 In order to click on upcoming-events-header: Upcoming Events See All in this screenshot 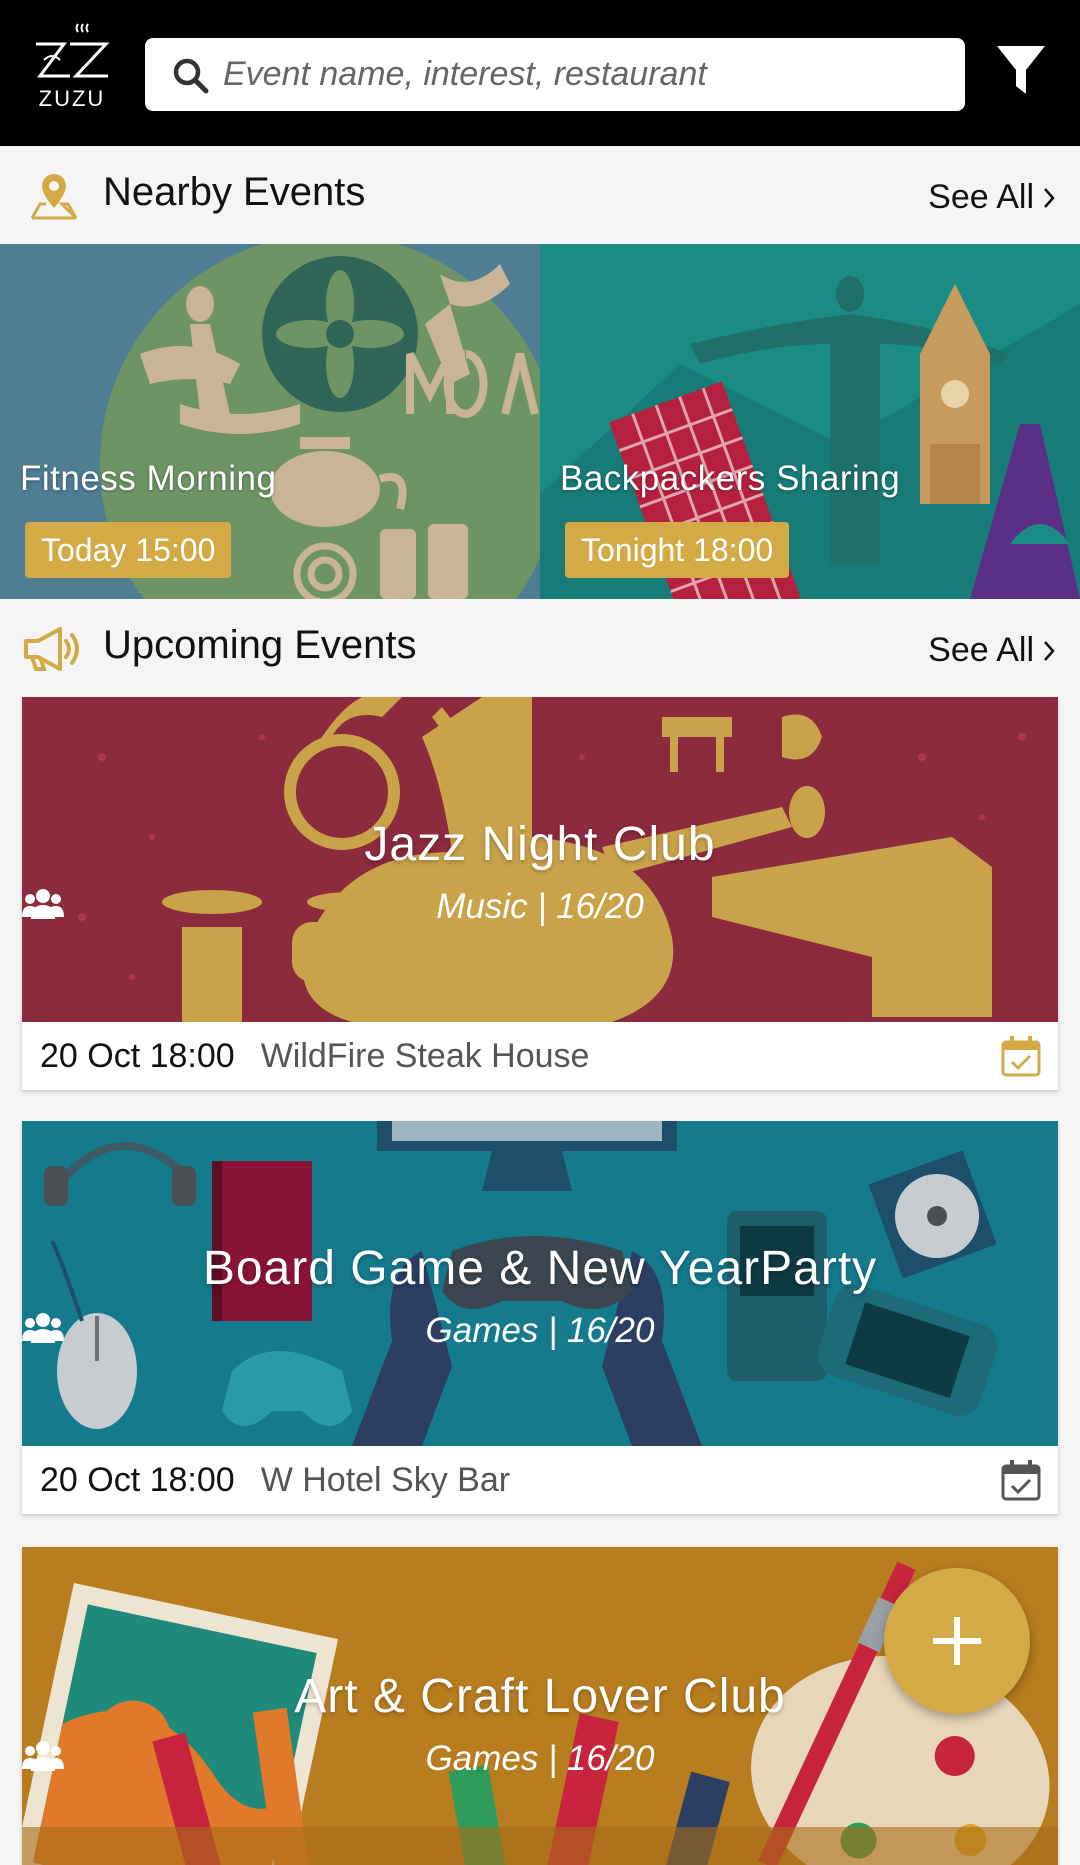, I will do `click(540, 648)`.